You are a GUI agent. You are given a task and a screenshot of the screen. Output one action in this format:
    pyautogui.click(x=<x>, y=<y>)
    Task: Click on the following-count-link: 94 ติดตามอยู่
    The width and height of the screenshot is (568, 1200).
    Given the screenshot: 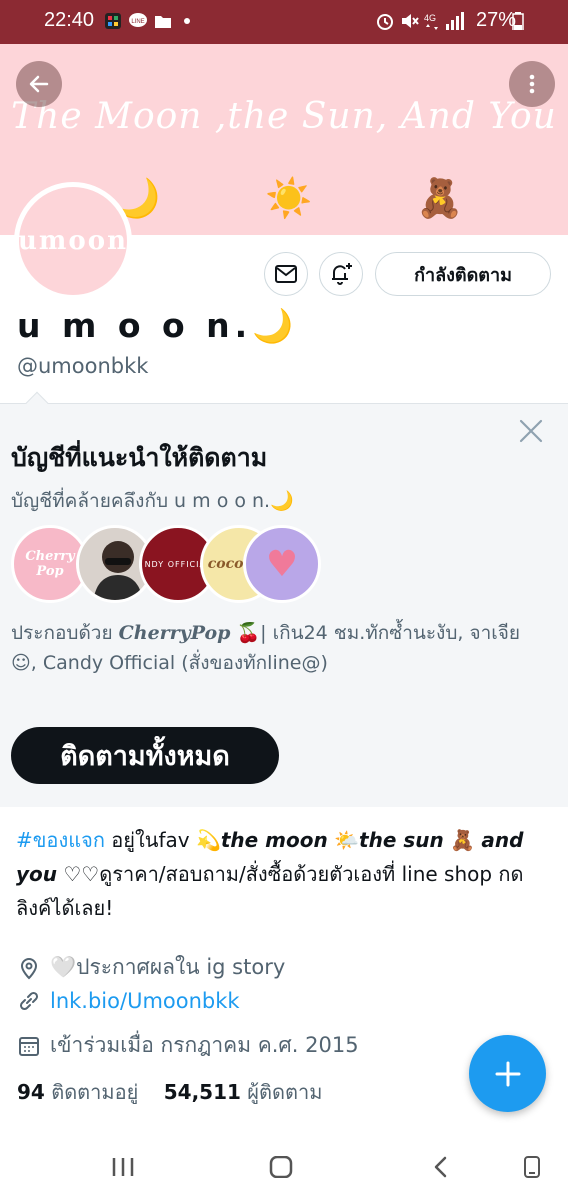 What is the action you would take?
    pyautogui.click(x=77, y=1092)
    